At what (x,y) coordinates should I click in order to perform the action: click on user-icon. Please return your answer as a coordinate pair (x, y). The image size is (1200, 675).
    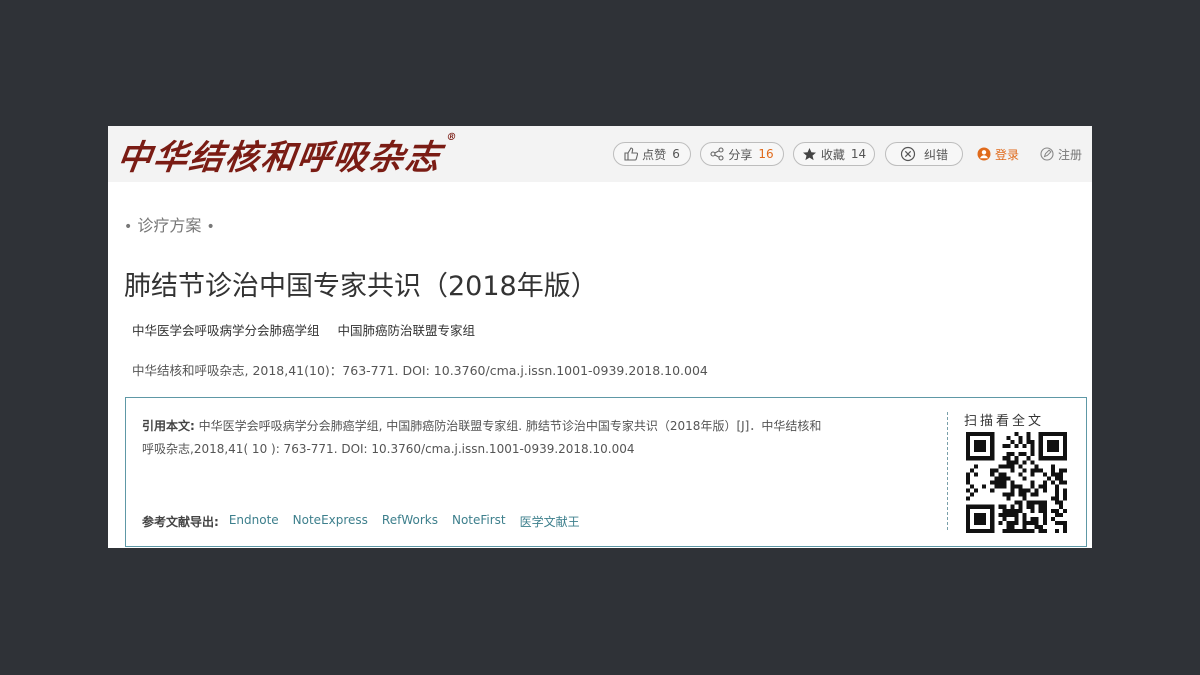
    Looking at the image, I should click on (984, 154).